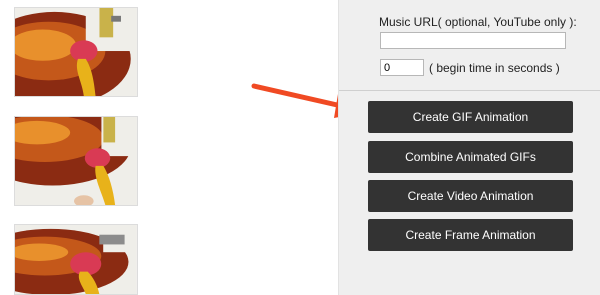 Image resolution: width=600 pixels, height=295 pixels. What do you see at coordinates (470, 157) in the screenshot?
I see `combine-gifs-button: Combine Animated GIFs` at bounding box center [470, 157].